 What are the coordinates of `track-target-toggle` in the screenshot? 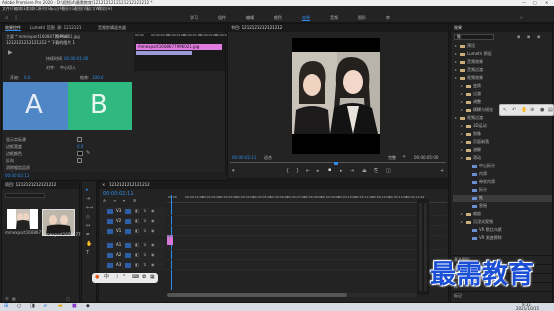 It's located at (128, 231).